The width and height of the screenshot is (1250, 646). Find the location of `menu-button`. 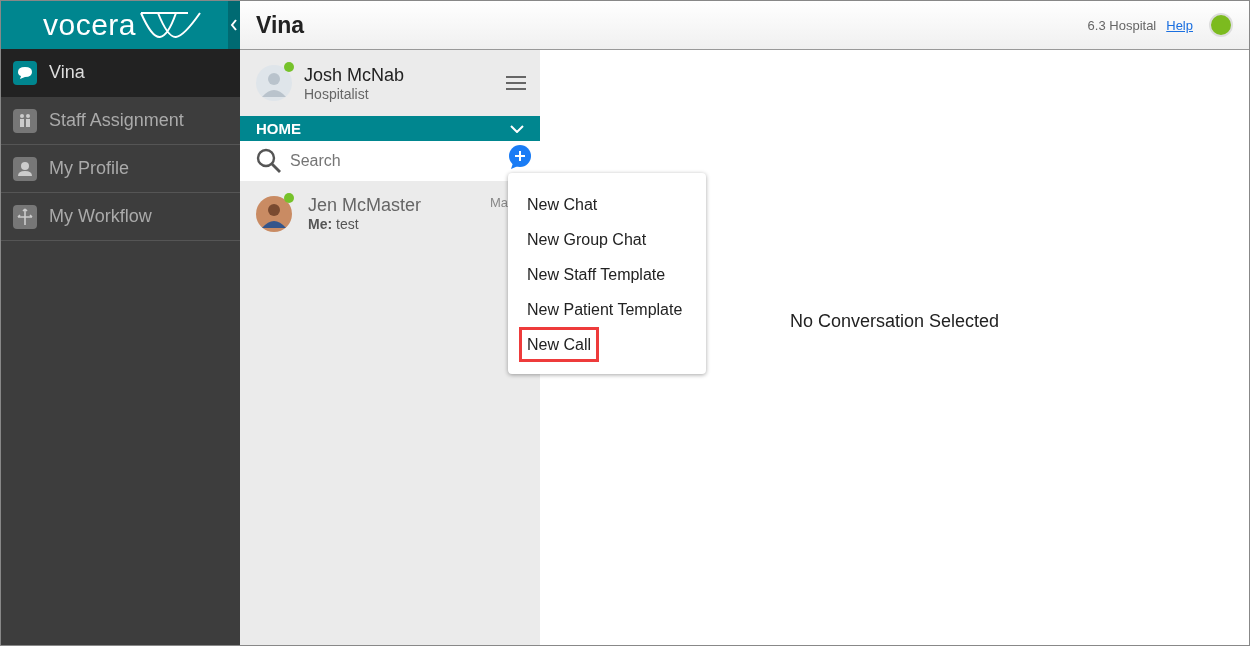

menu-button is located at coordinates (516, 83).